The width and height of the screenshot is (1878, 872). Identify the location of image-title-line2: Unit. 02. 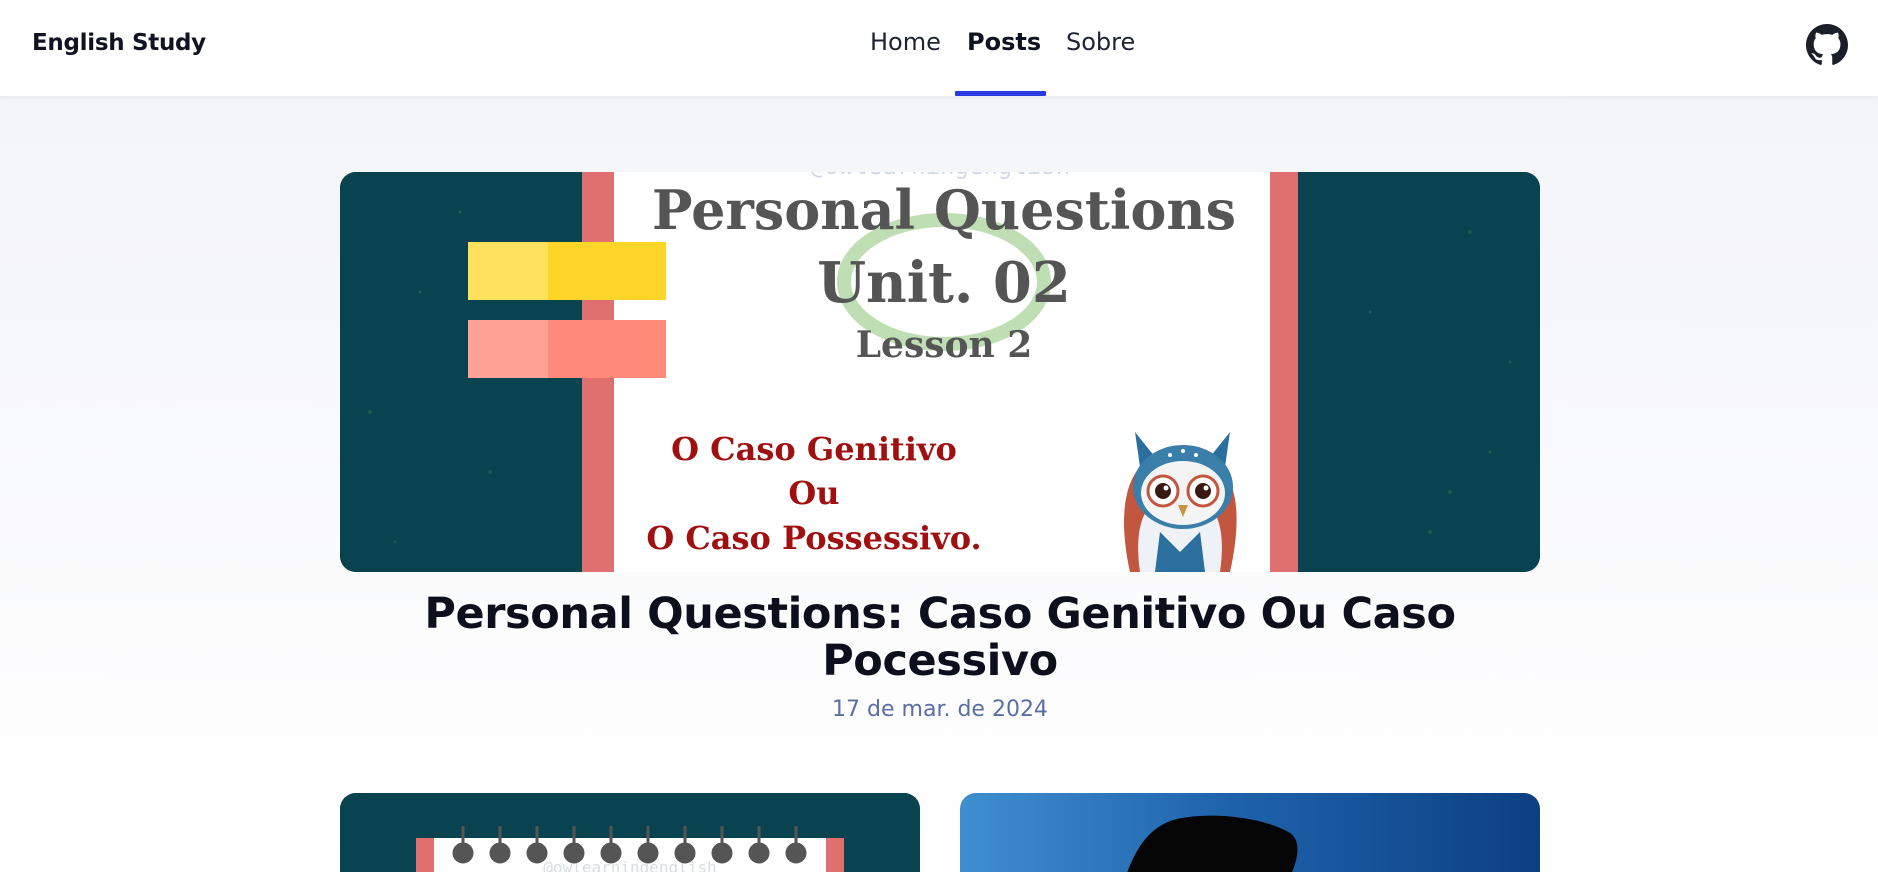
(944, 283).